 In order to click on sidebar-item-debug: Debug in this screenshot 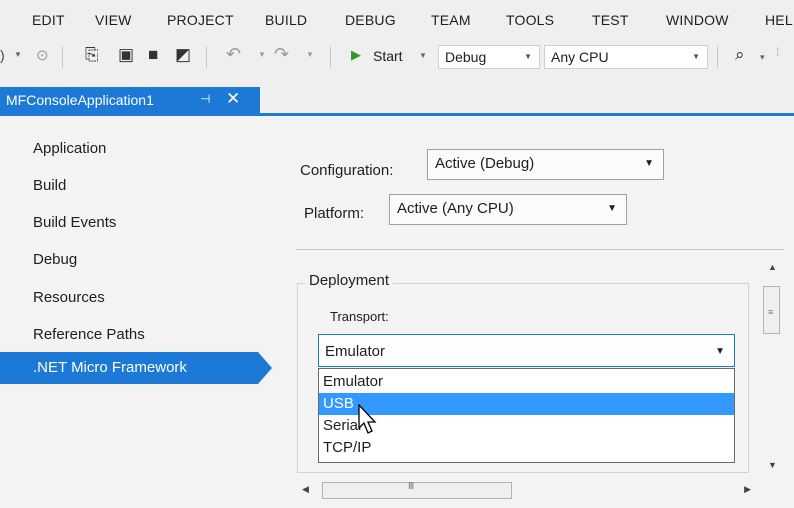, I will do `click(130, 260)`.